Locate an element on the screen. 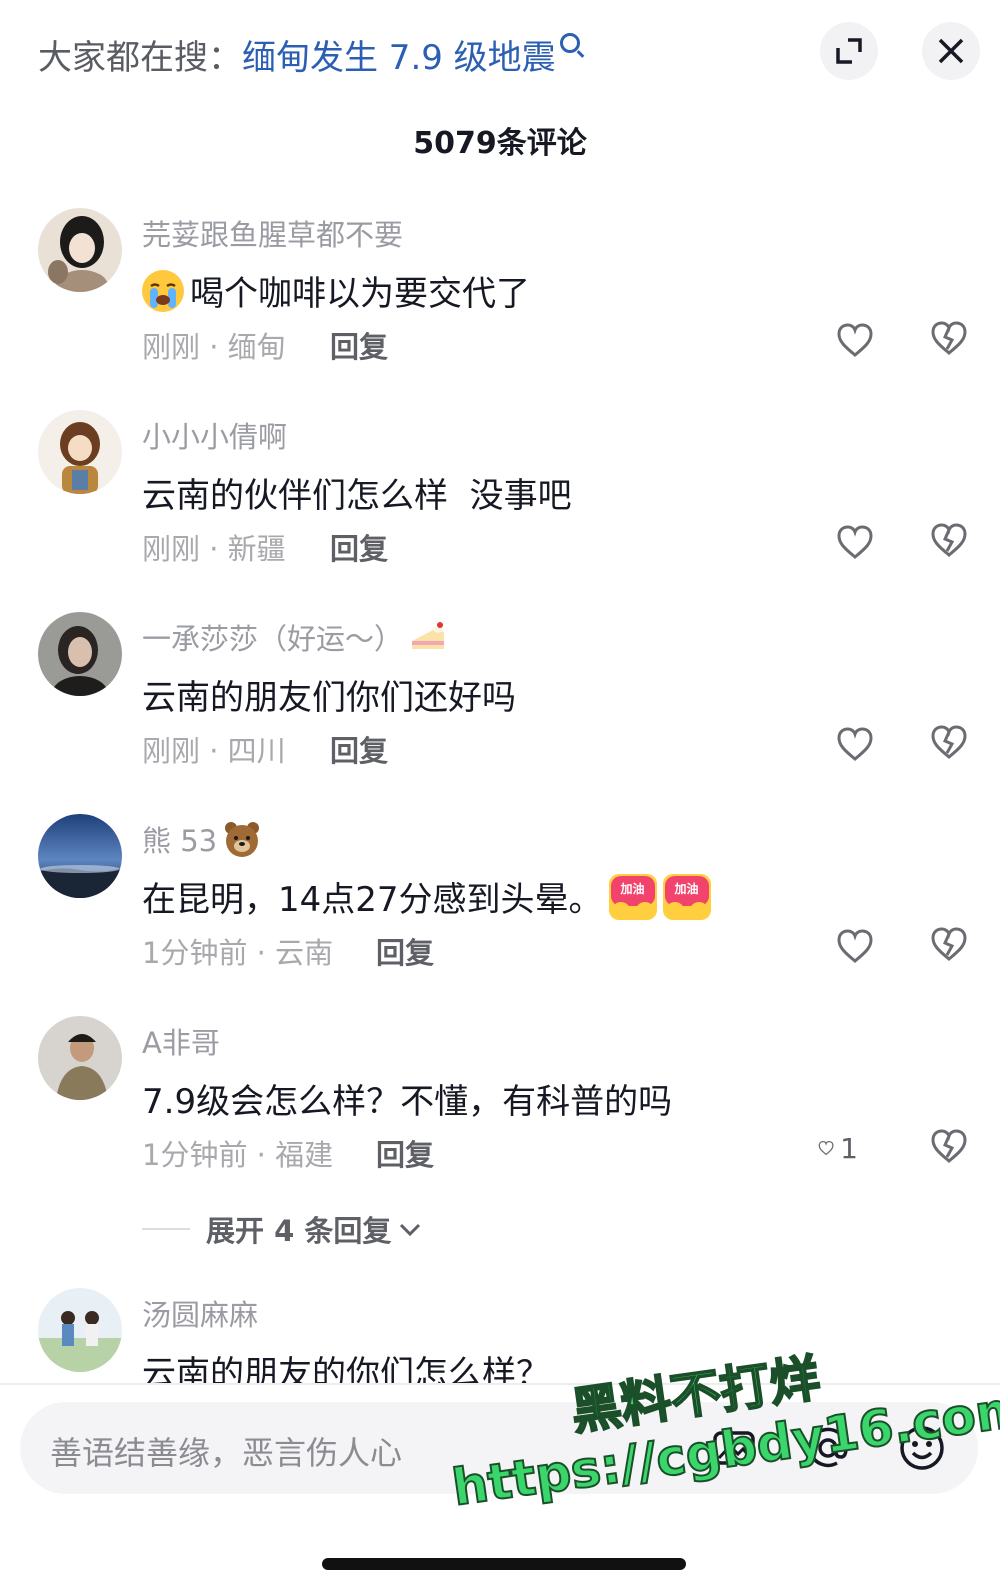 This screenshot has height=1570, width=1000. search-hint-term: 缅甸发生 7.9 级地震 is located at coordinates (399, 58).